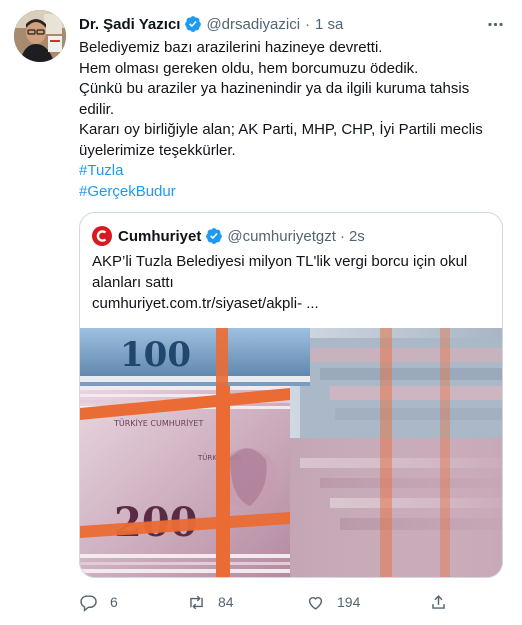 The height and width of the screenshot is (625, 522). What do you see at coordinates (98, 602) in the screenshot?
I see `reply-button: 6` at bounding box center [98, 602].